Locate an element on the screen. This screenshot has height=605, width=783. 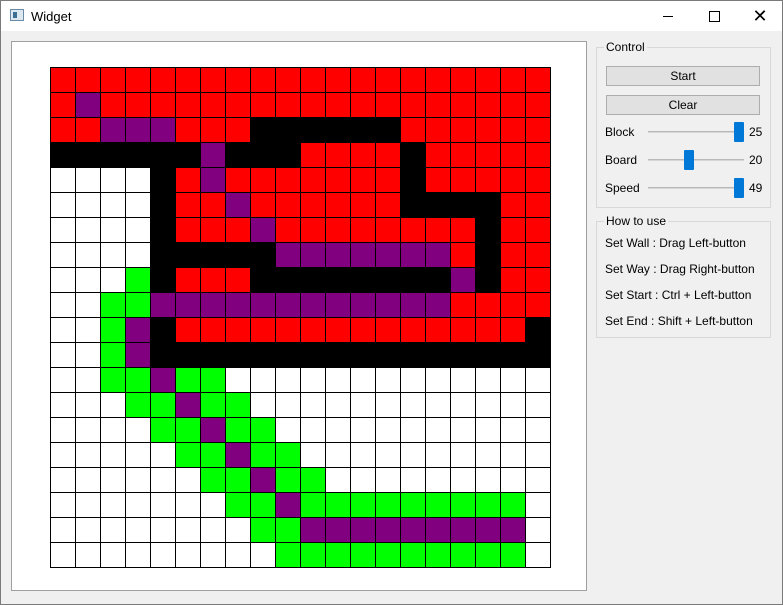
block-slider-handle is located at coordinates (739, 132).